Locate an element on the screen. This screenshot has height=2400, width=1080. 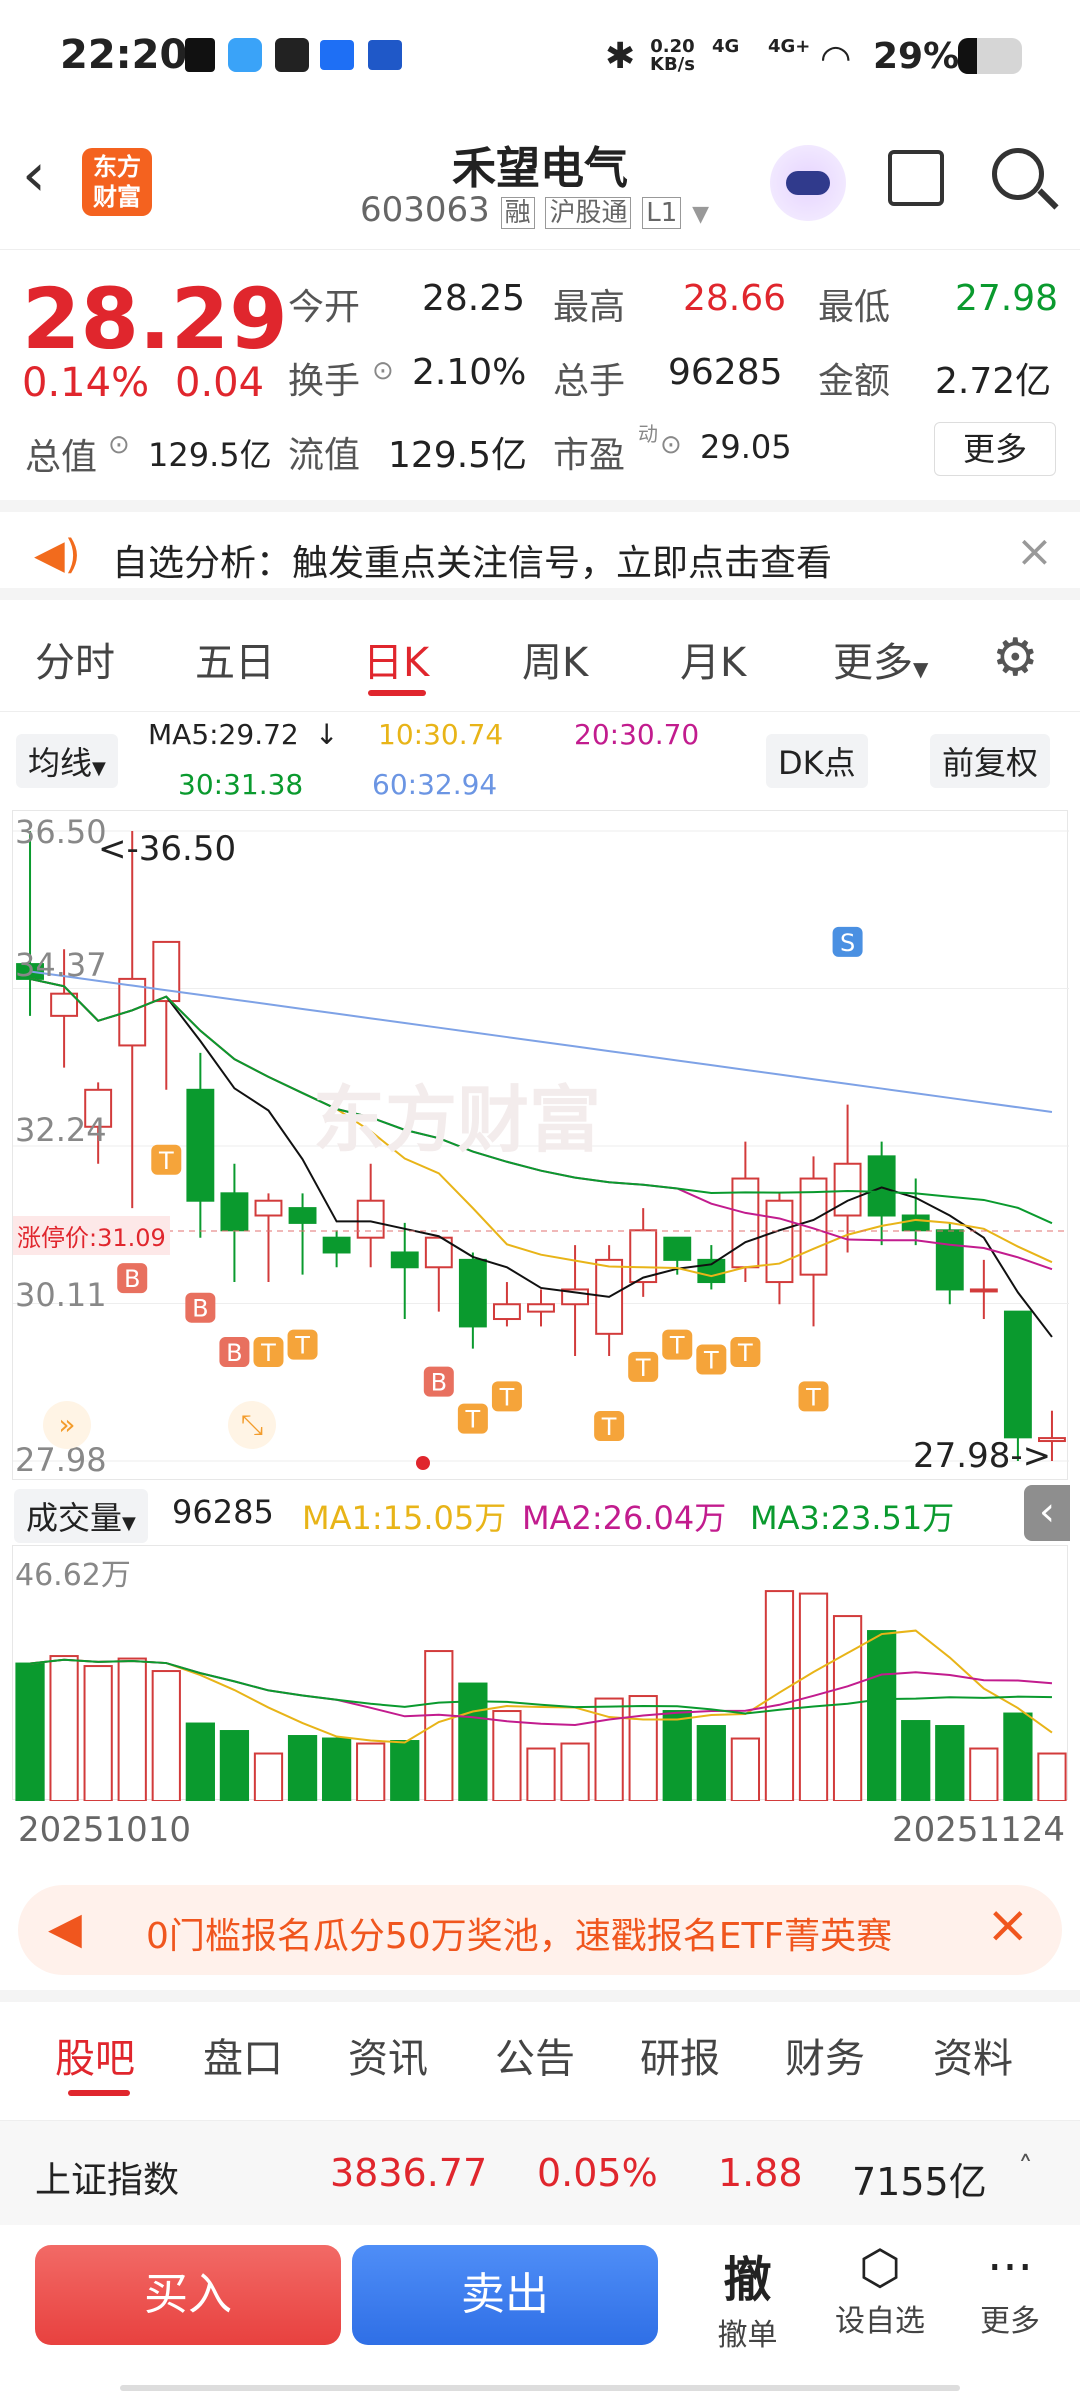
mcap-label: 总值 is located at coordinates (61, 457).